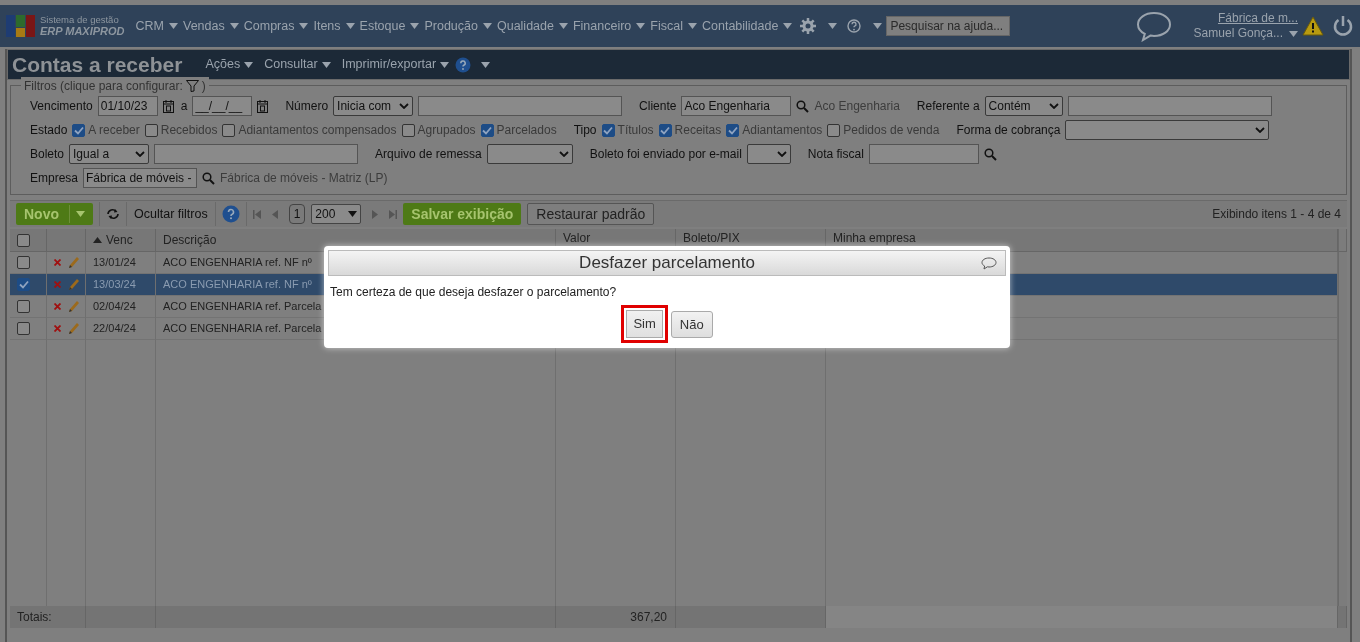 Image resolution: width=1360 pixels, height=642 pixels. Describe the element at coordinates (1343, 26) in the screenshot. I see `power-icon` at that location.